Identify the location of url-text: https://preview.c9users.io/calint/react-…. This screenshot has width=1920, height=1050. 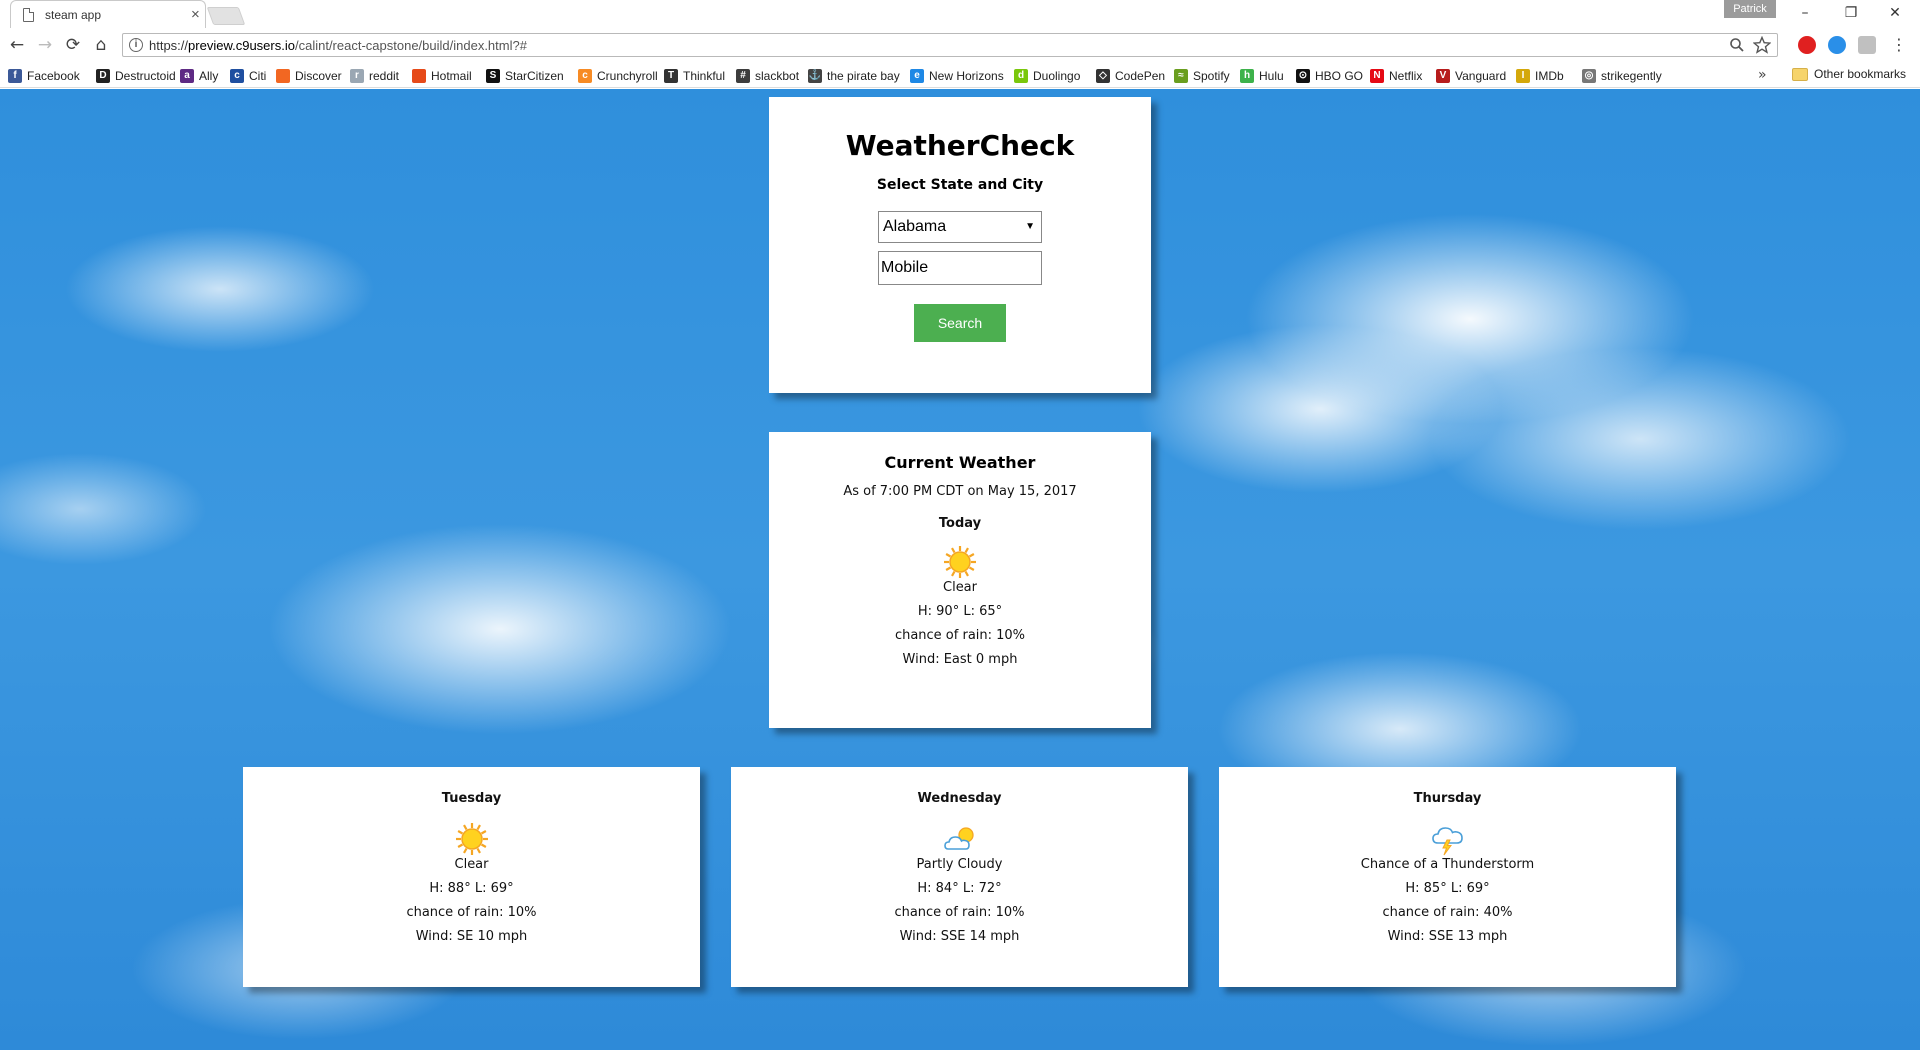
(338, 45).